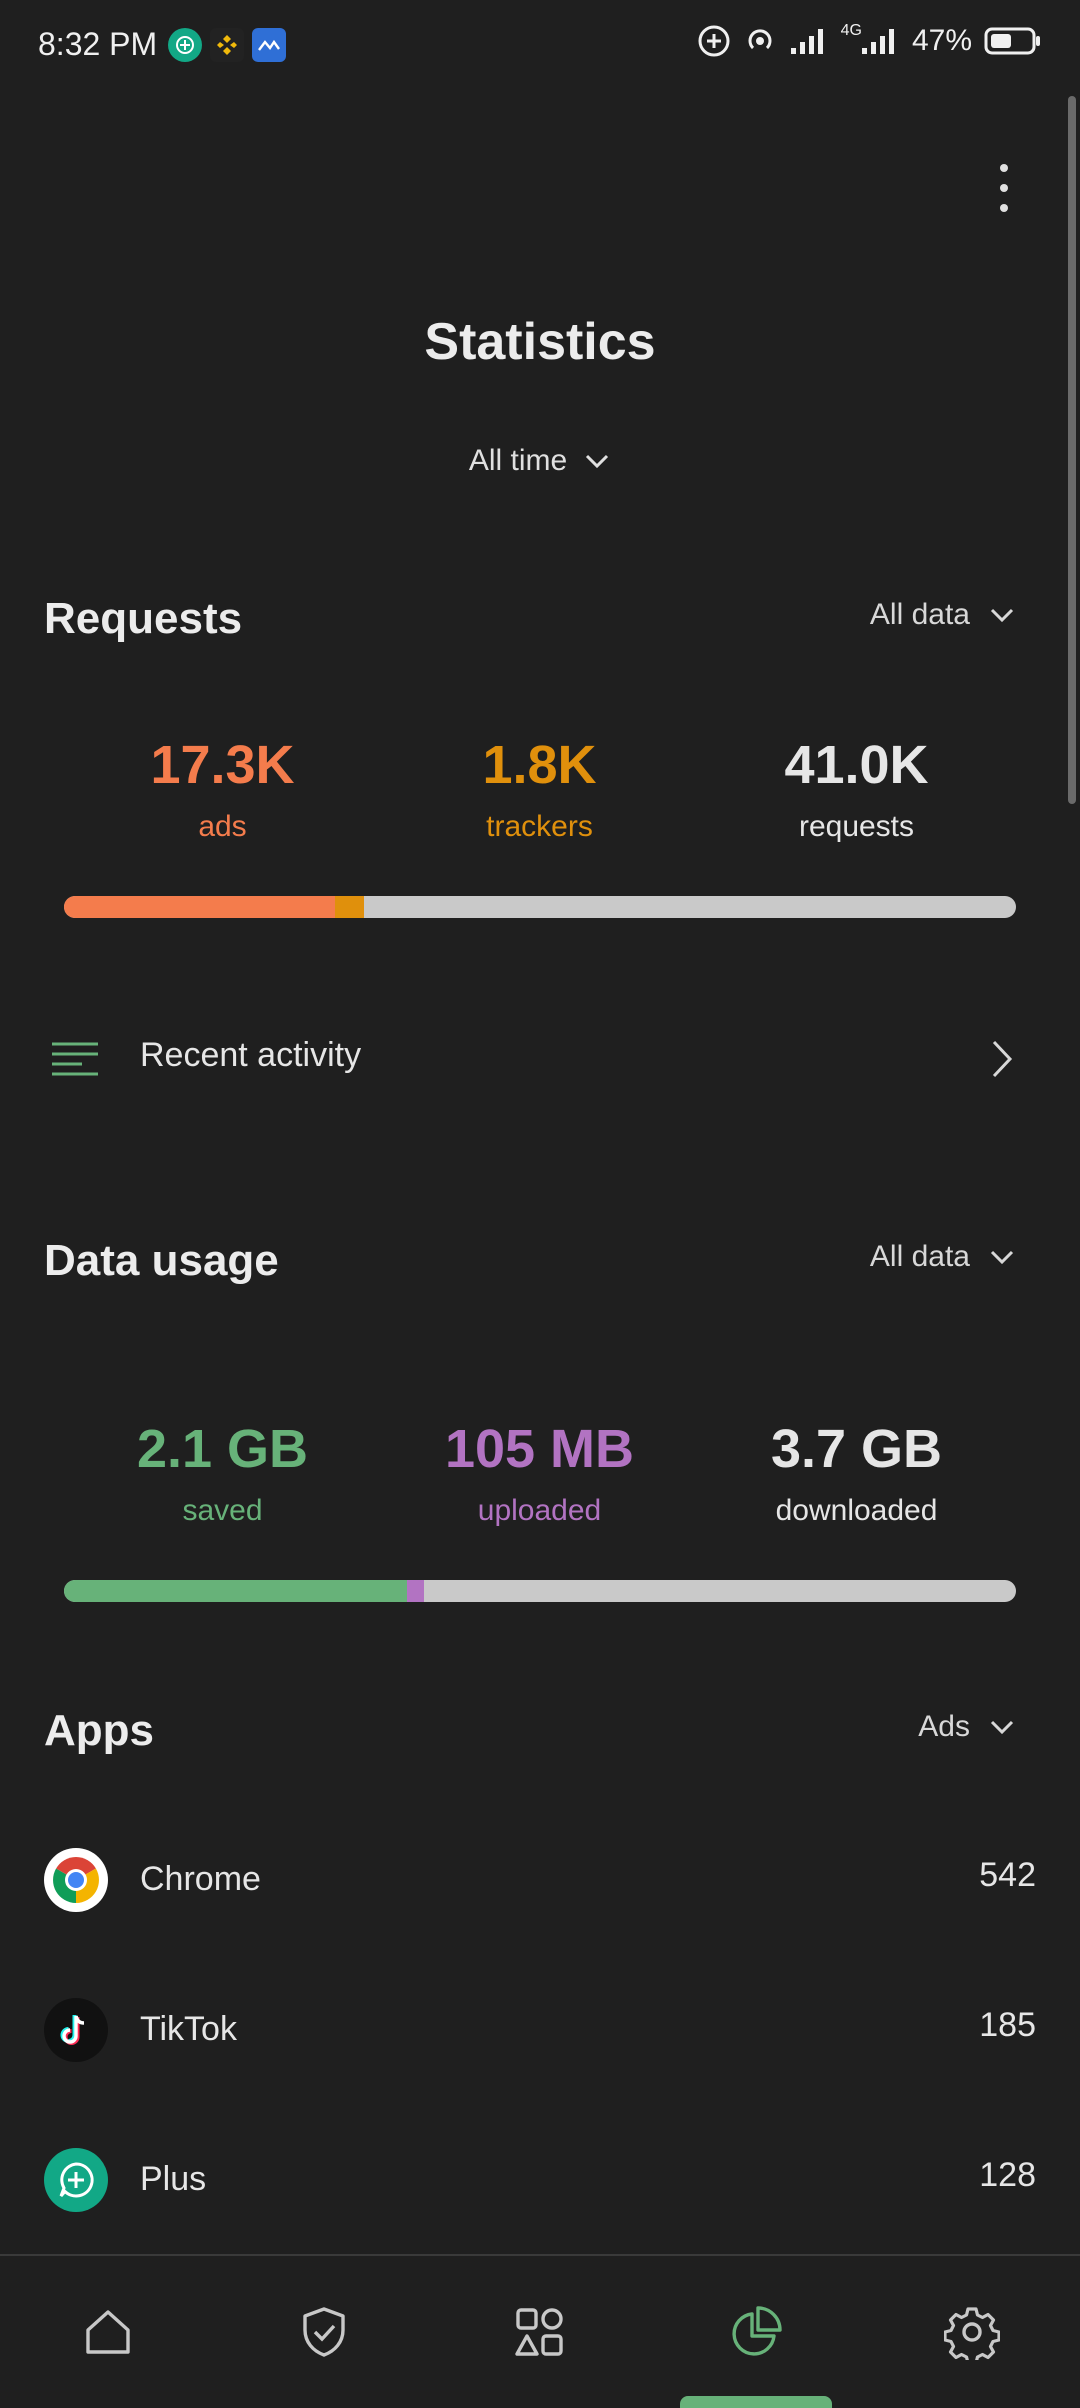 The height and width of the screenshot is (2408, 1080). What do you see at coordinates (540, 1881) in the screenshot?
I see `app-row-chrome: Chrome 542` at bounding box center [540, 1881].